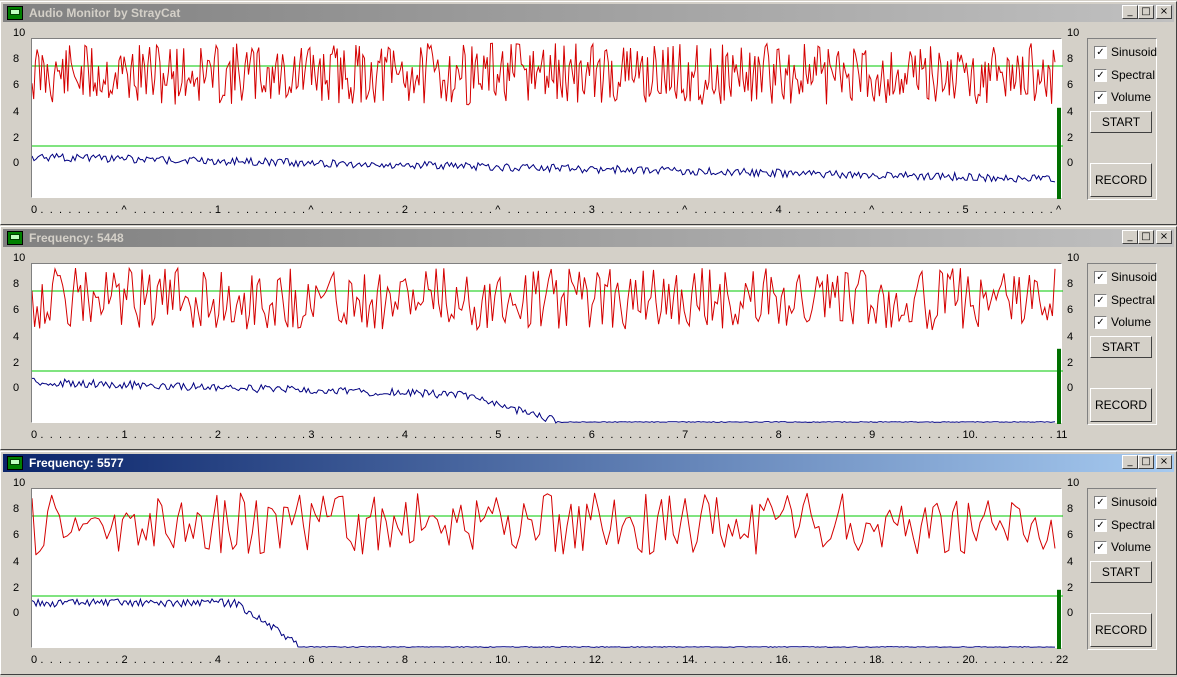 The height and width of the screenshot is (677, 1177). Describe the element at coordinates (588, 463) in the screenshot. I see `title-bar: Frequency: 5577 _ □ ×` at that location.